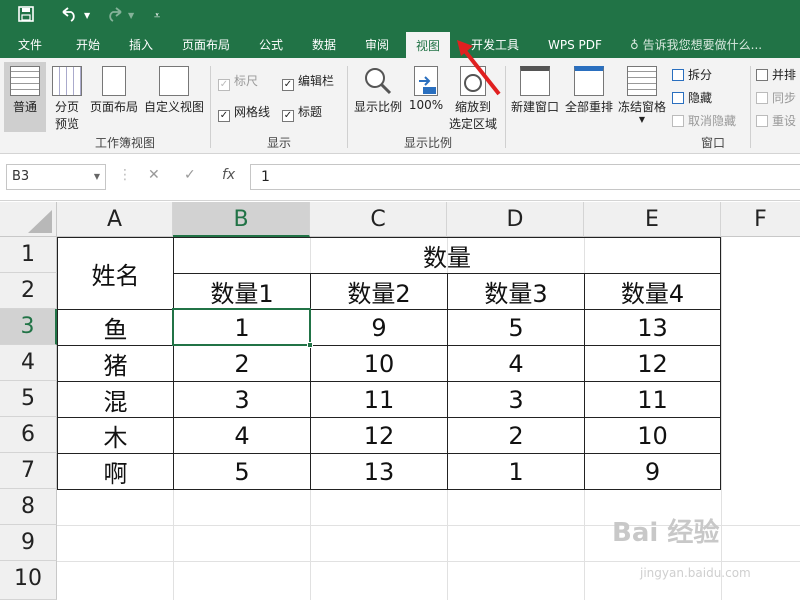 This screenshot has height=600, width=800. I want to click on cell-b5: 3, so click(242, 399).